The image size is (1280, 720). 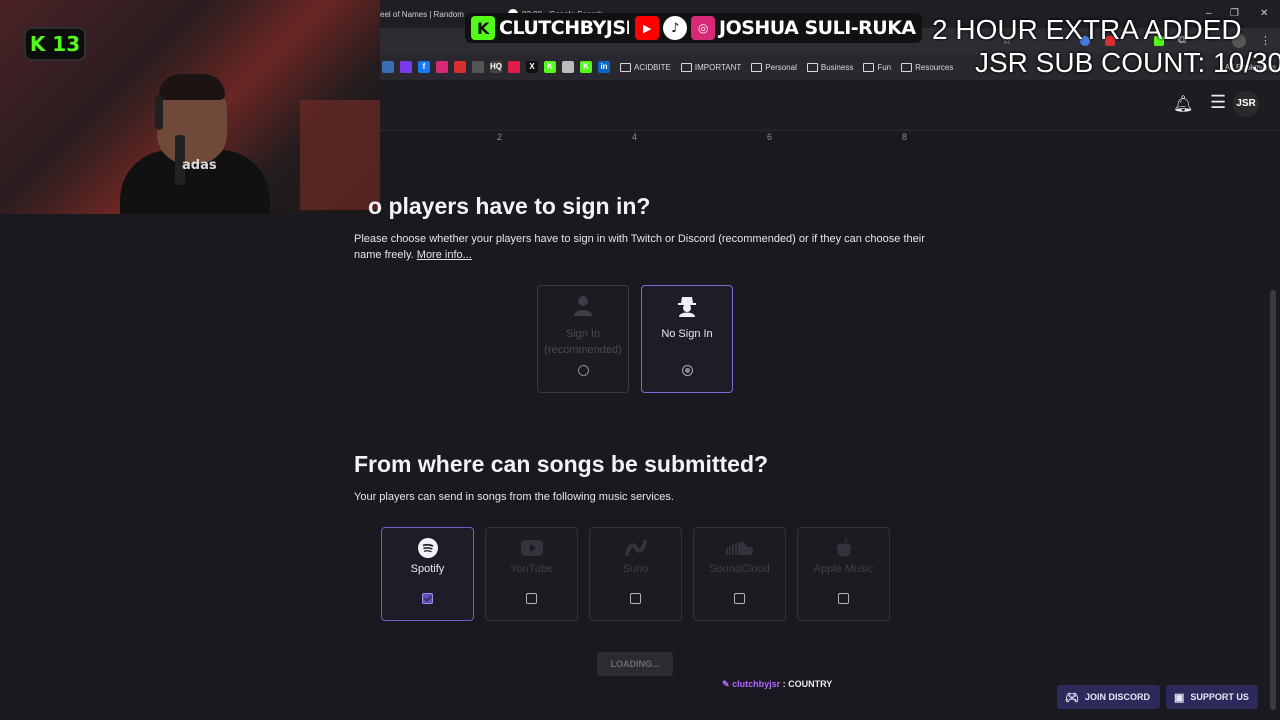 What do you see at coordinates (884, 67) in the screenshot?
I see `bookmark-folder-label: Fun` at bounding box center [884, 67].